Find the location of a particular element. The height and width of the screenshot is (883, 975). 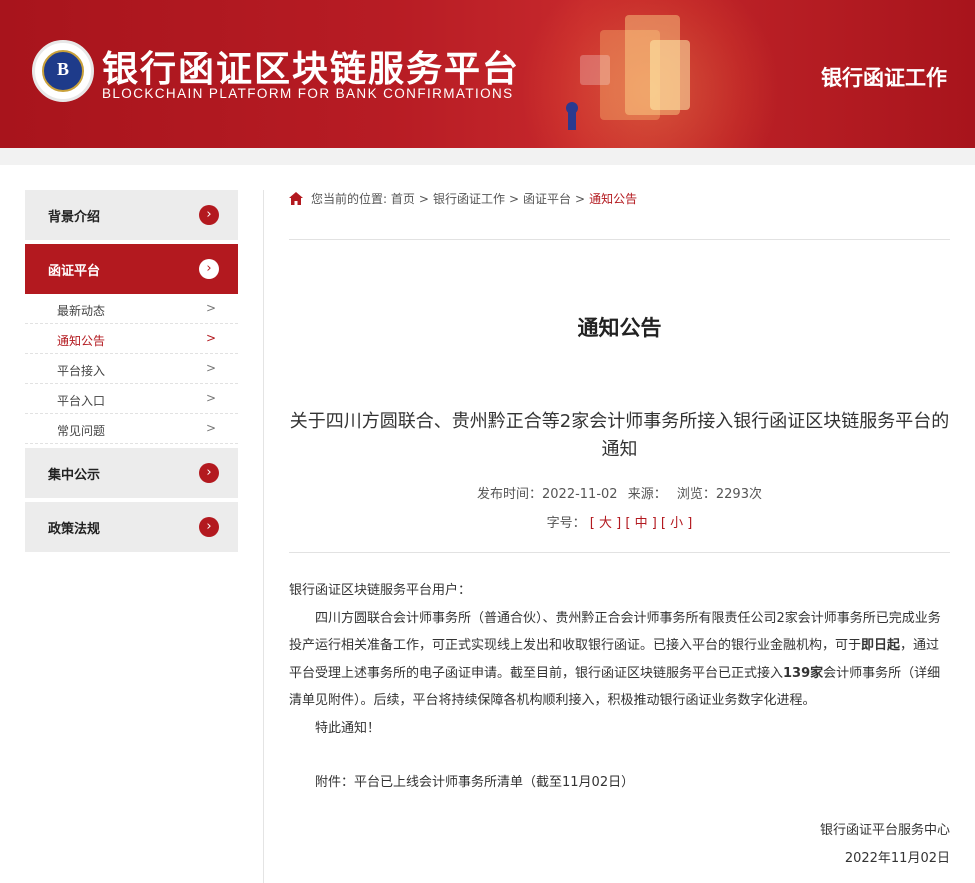

sidebar-item-background: 背景介绍 › is located at coordinates (131, 215).